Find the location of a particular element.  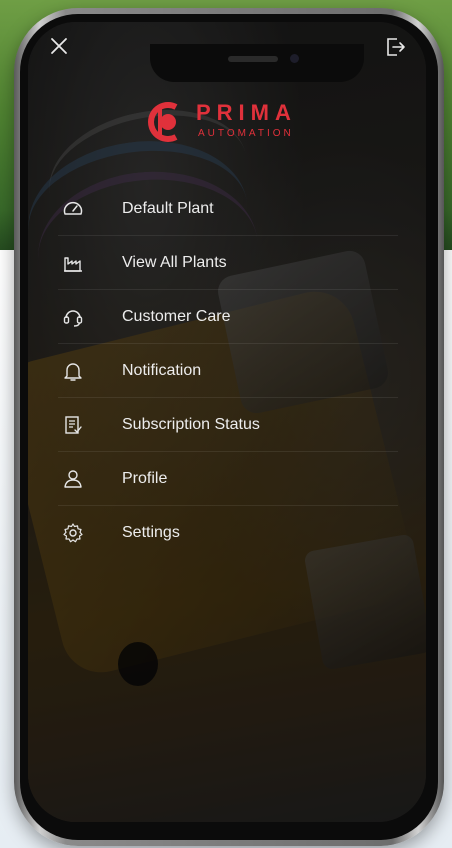

gauge-icon is located at coordinates (73, 208).